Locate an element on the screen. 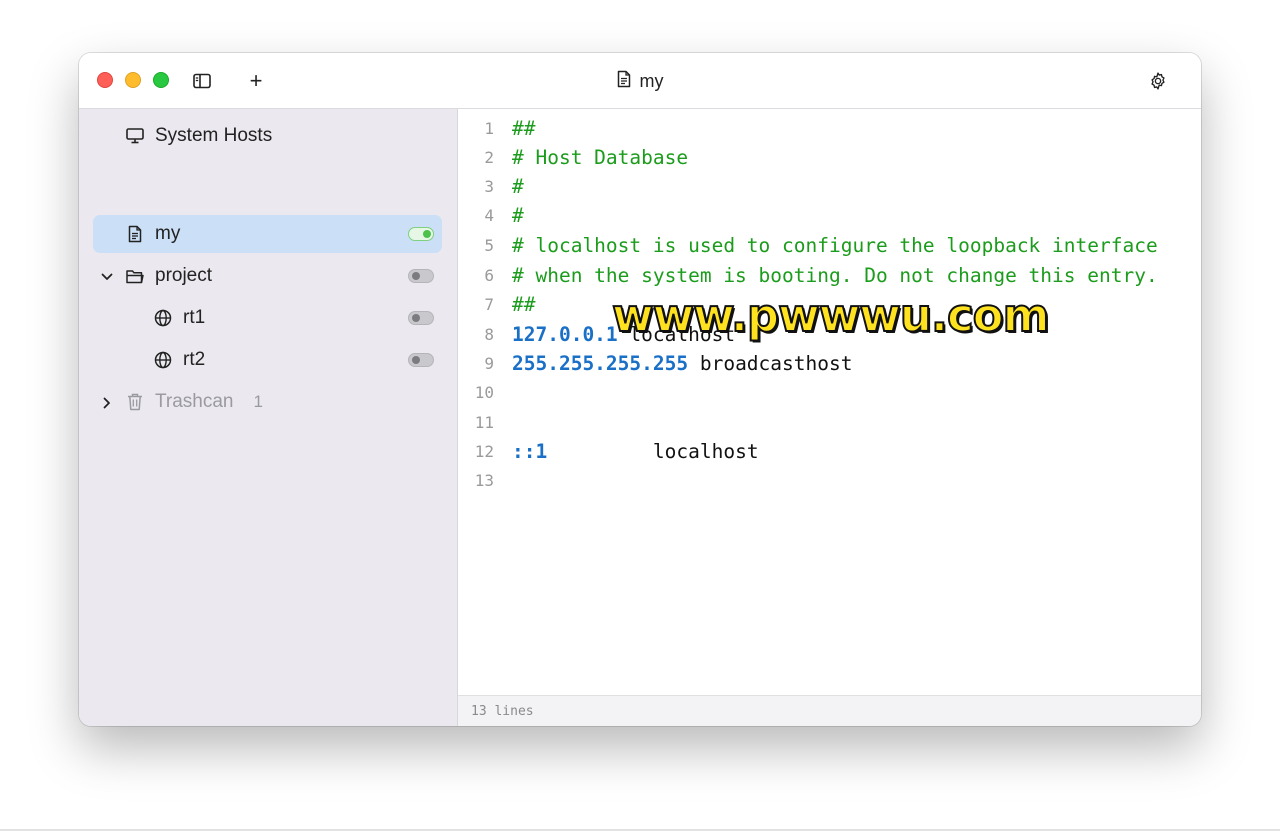 This screenshot has height=831, width=1280. sidebar-item-system-hosts: System Hosts is located at coordinates (267, 136).